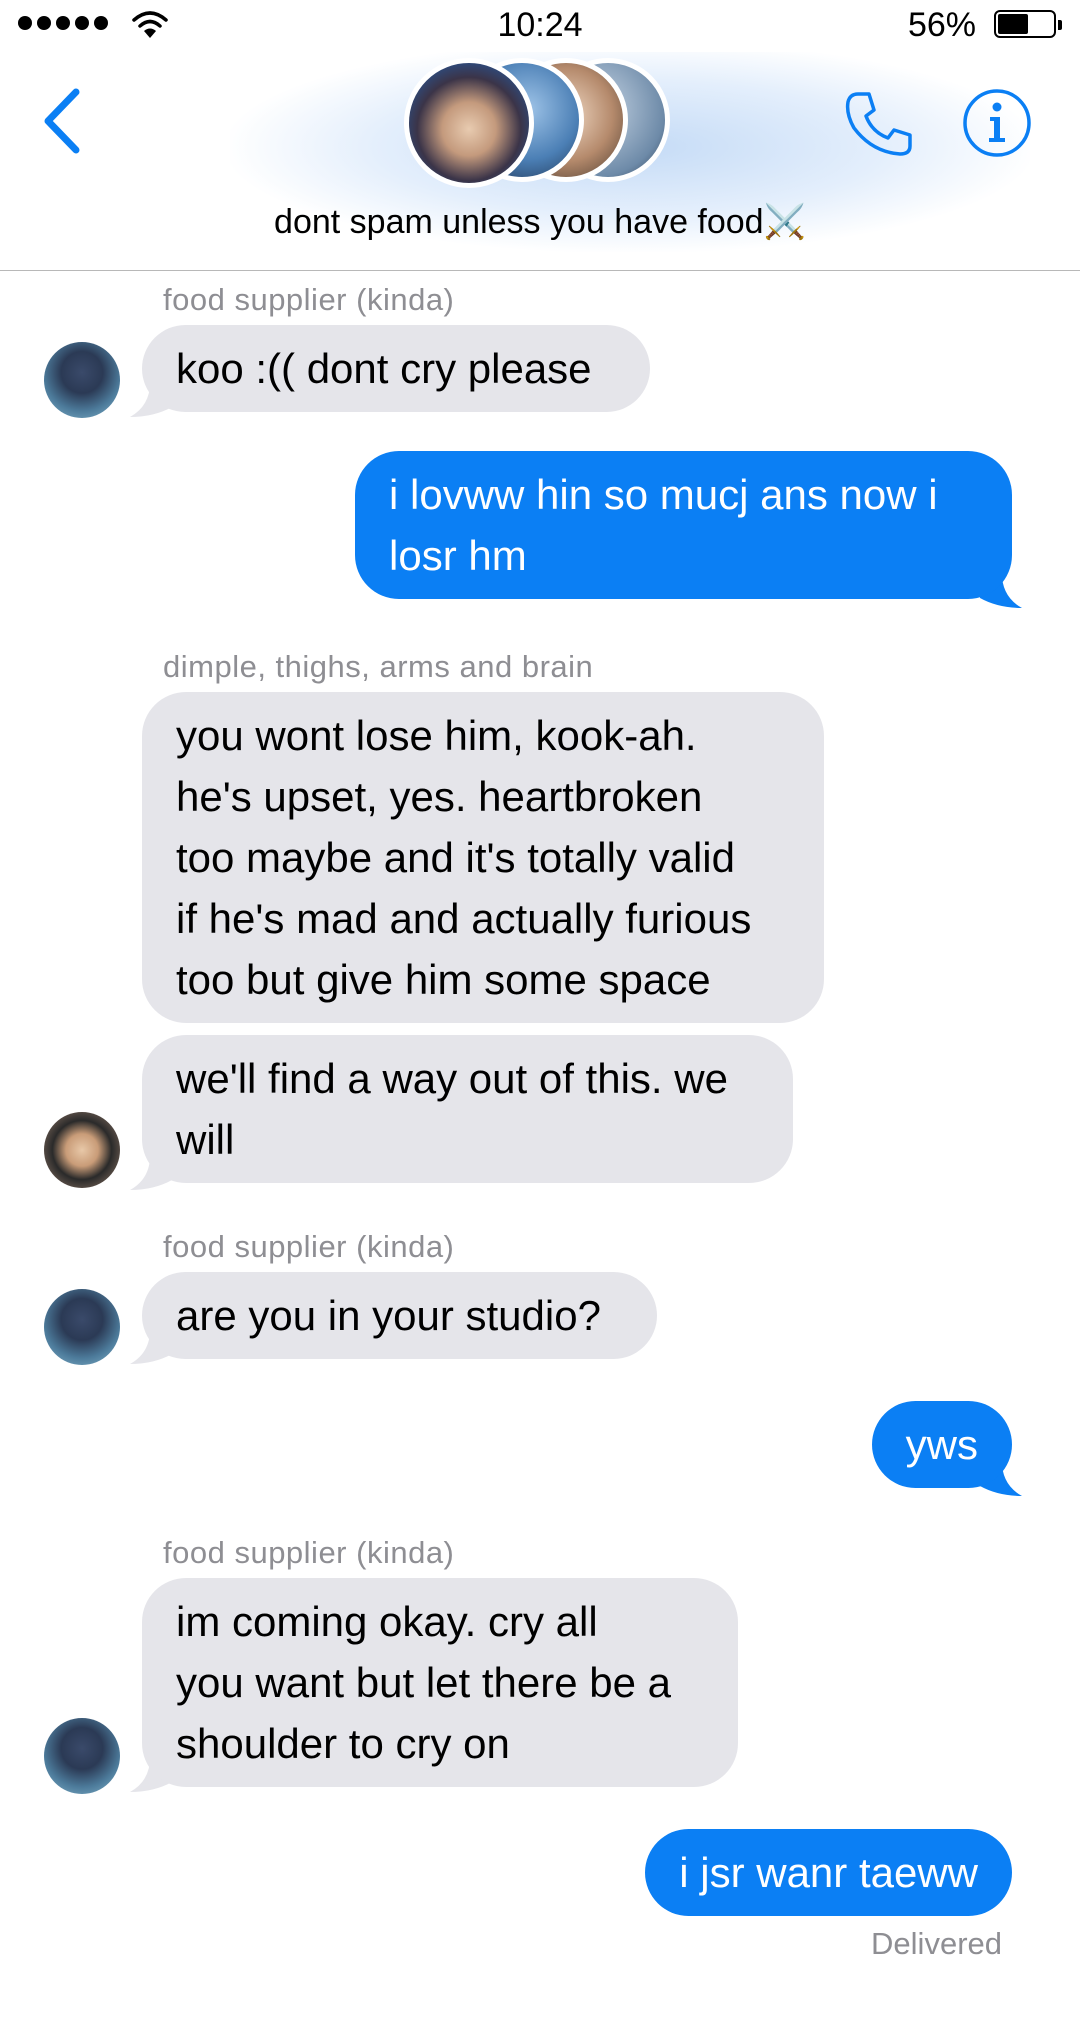  Describe the element at coordinates (452, 1078) in the screenshot. I see `message-text-line: we'll find a way out of this. we` at that location.